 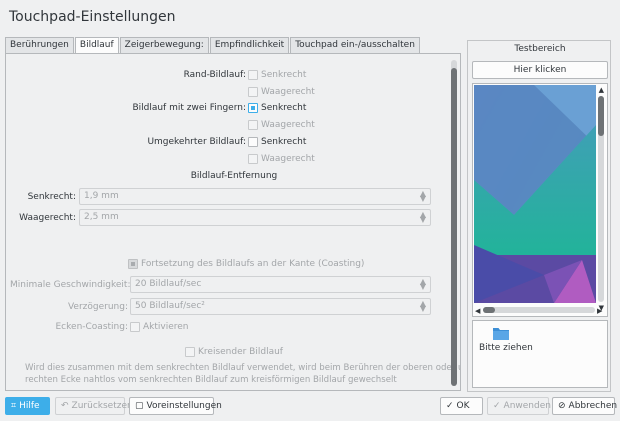 What do you see at coordinates (47, 218) in the screenshot?
I see `horizontal-distance-label: Waagerecht:` at bounding box center [47, 218].